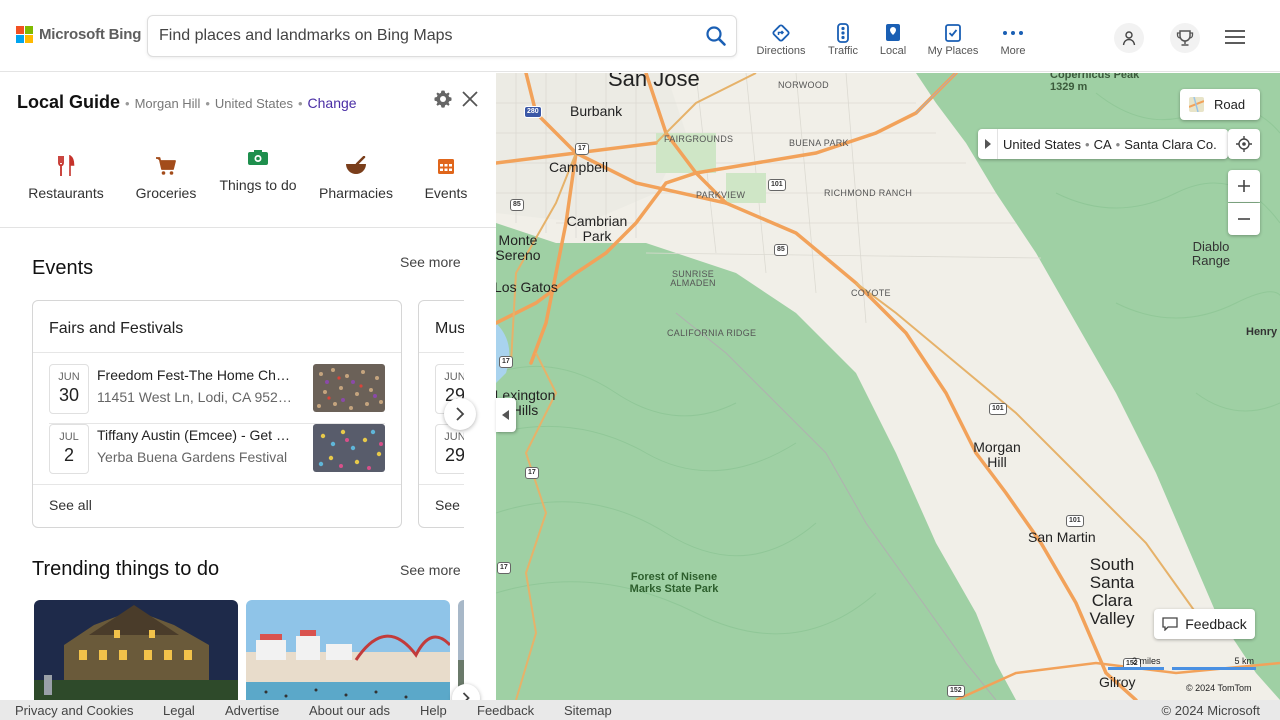  I want to click on trending-card-mansion-image, so click(136, 650).